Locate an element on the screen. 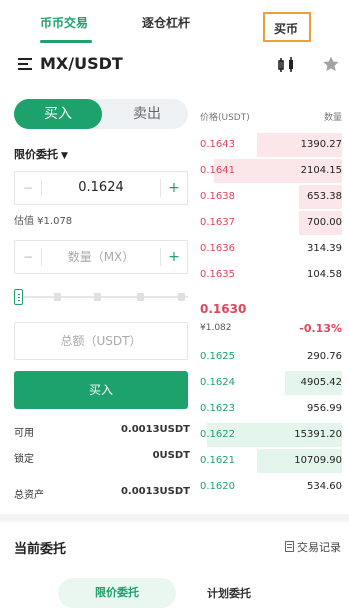  ask-price: 0.1641 is located at coordinates (217, 170).